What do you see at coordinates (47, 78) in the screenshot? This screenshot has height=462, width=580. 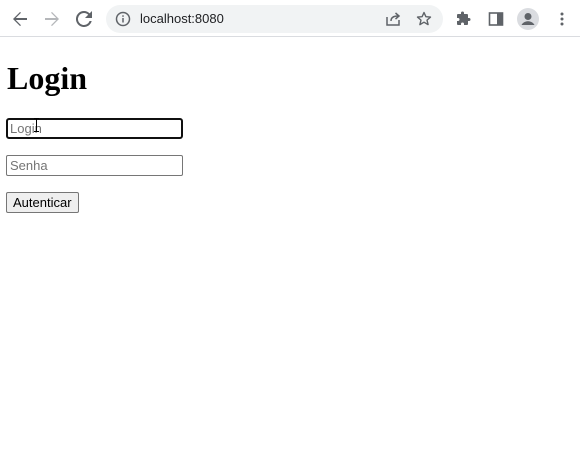 I see `page-title: Login` at bounding box center [47, 78].